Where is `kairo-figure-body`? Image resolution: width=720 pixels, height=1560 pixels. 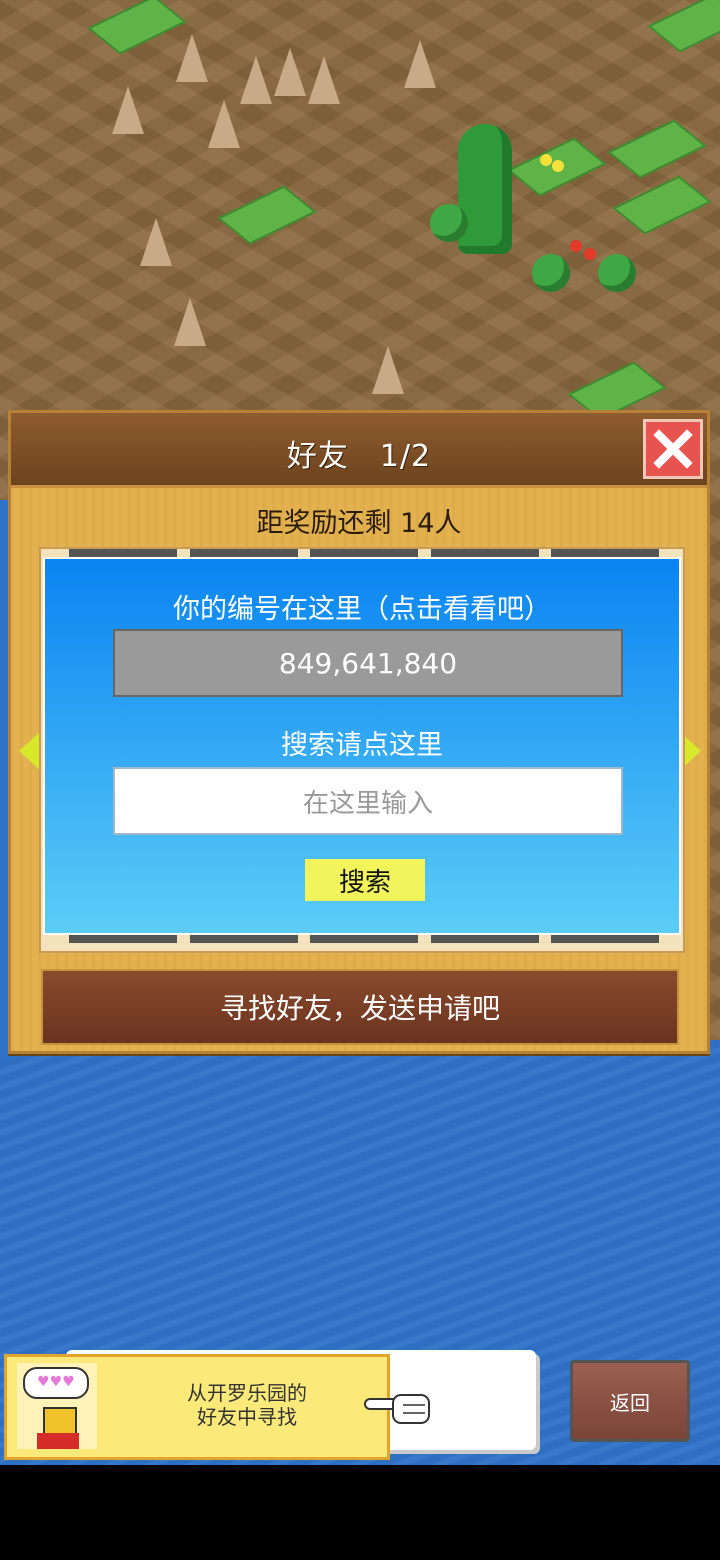 kairo-figure-body is located at coordinates (58, 1441).